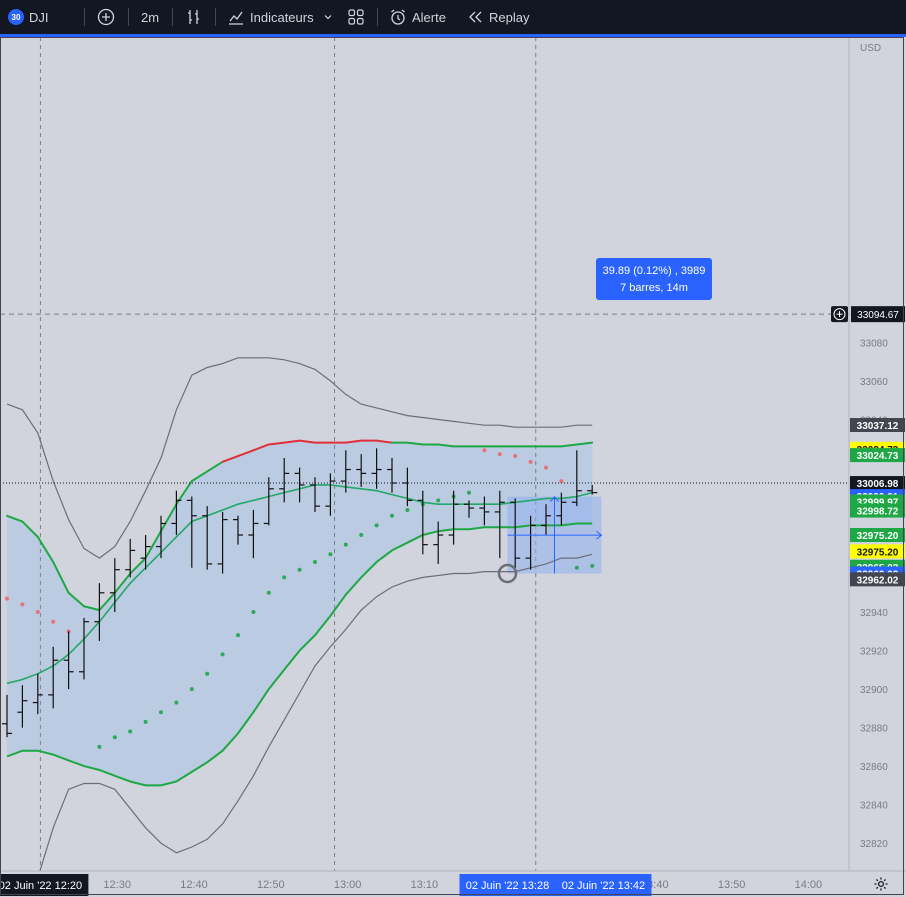 Image resolution: width=906 pixels, height=897 pixels. I want to click on chevron-down-icon, so click(328, 17).